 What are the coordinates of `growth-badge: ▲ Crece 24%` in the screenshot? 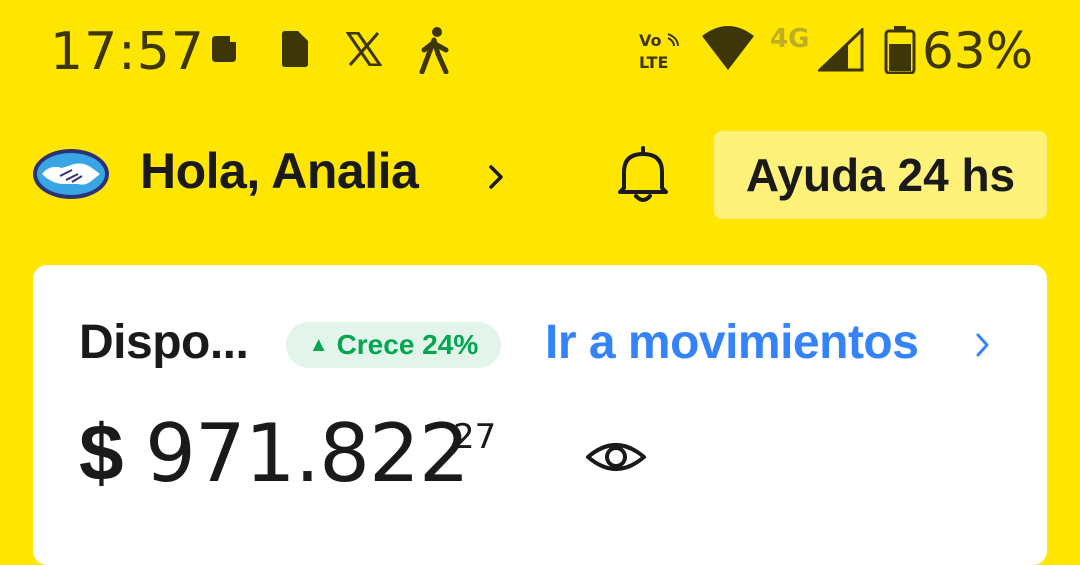 It's located at (393, 345).